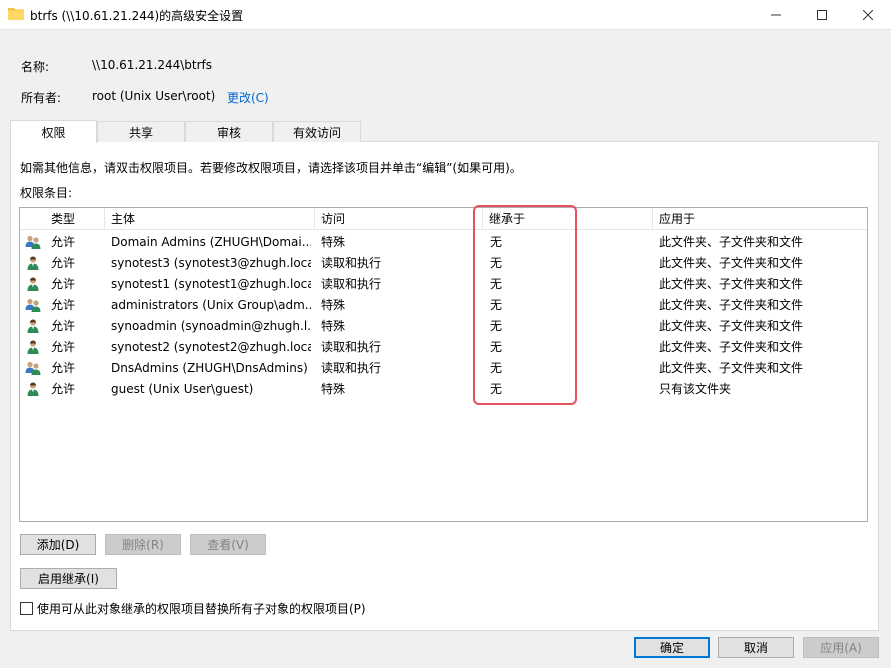  I want to click on permission-entries-label: 权限条目:, so click(46, 193).